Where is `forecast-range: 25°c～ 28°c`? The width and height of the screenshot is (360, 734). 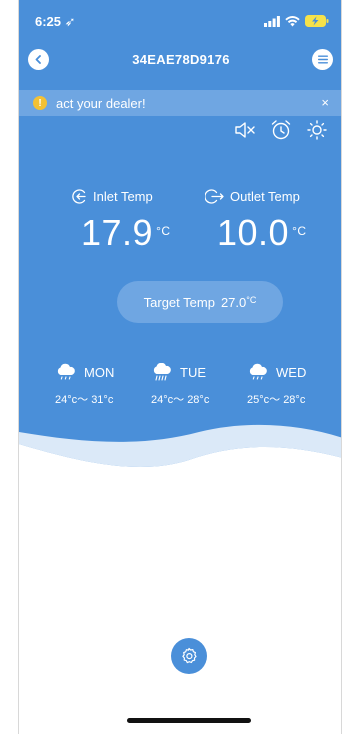 forecast-range: 25°c～ 28°c is located at coordinates (276, 400).